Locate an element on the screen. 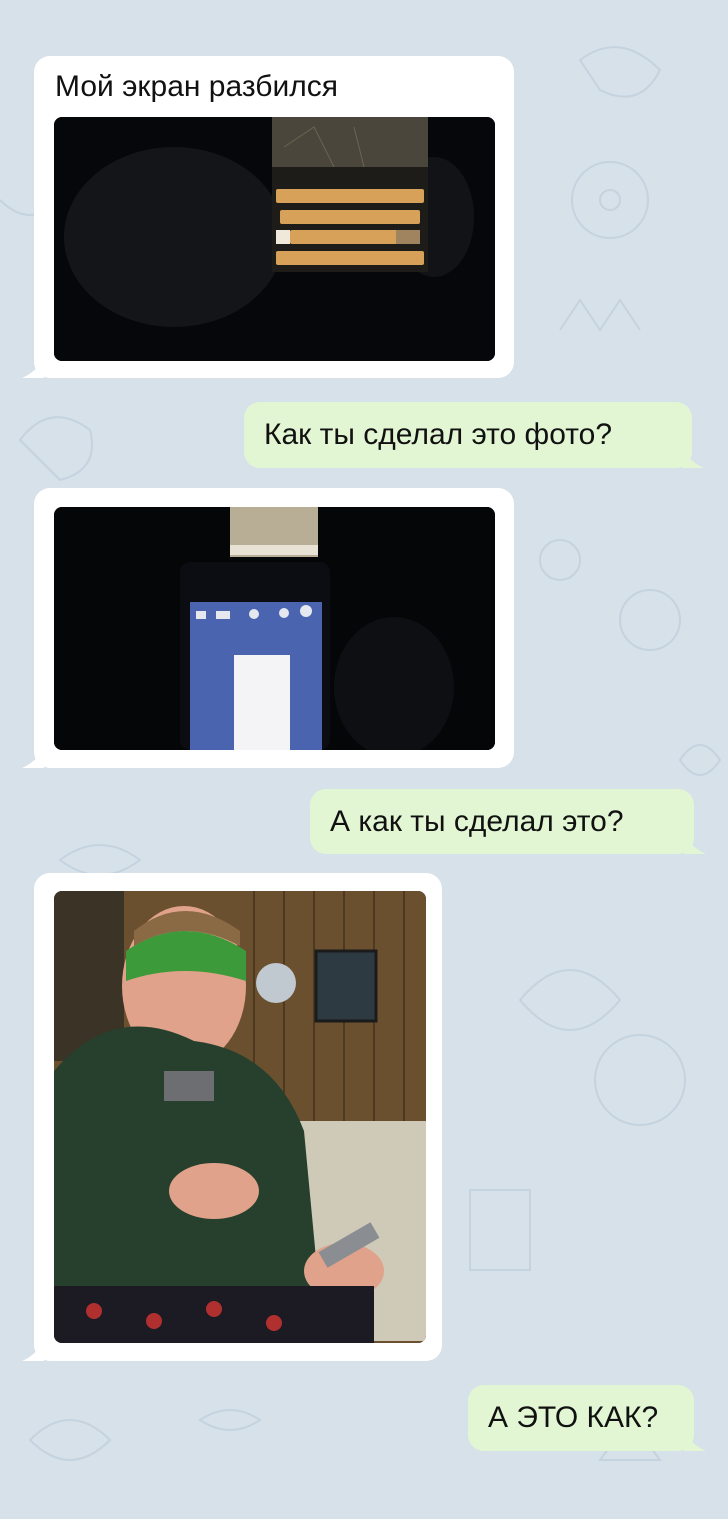  message-bubble-incoming is located at coordinates (268, 628).